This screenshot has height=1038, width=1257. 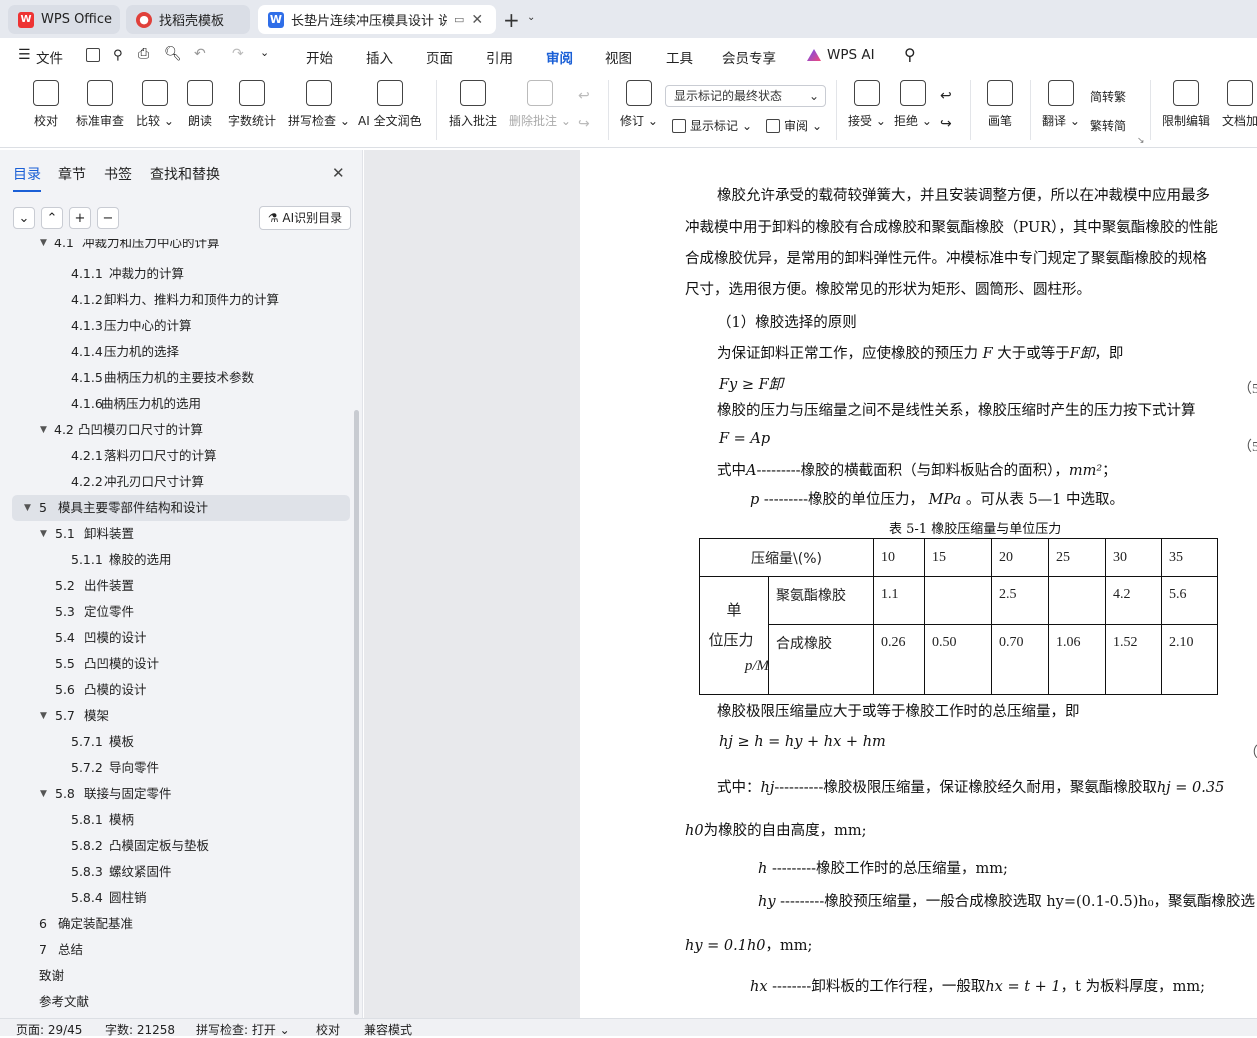 I want to click on translate-button: 翻译 ⌄, so click(x=1061, y=104).